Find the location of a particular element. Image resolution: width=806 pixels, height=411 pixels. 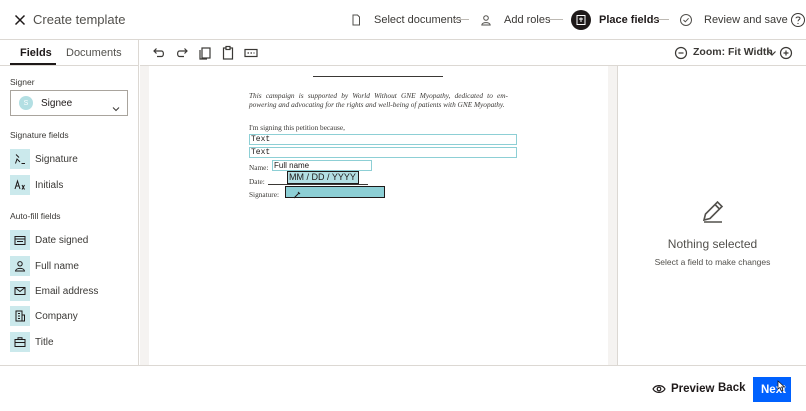

building-icon is located at coordinates (20, 316).